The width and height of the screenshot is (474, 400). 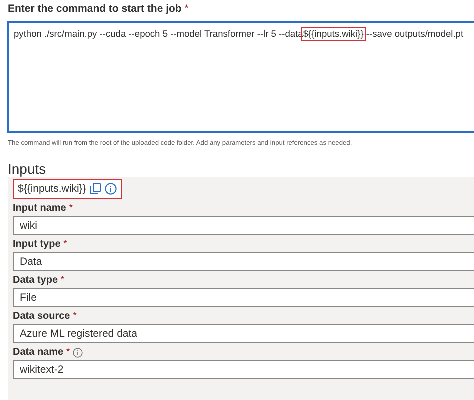 I want to click on field-label: Input name *, so click(x=43, y=208).